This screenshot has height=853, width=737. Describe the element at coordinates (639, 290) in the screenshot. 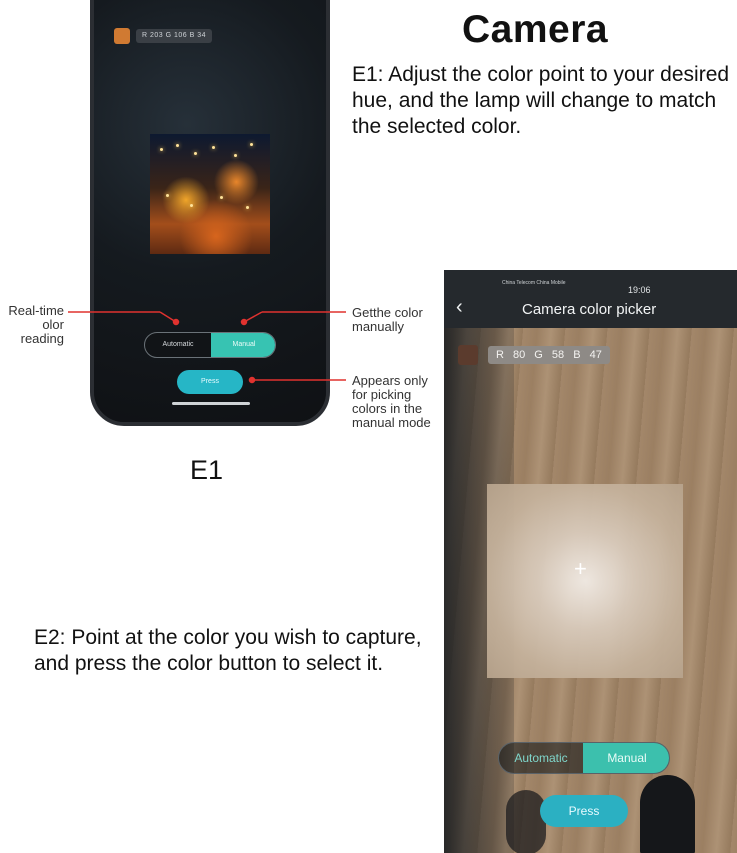

I see `status-time: 19:06` at that location.